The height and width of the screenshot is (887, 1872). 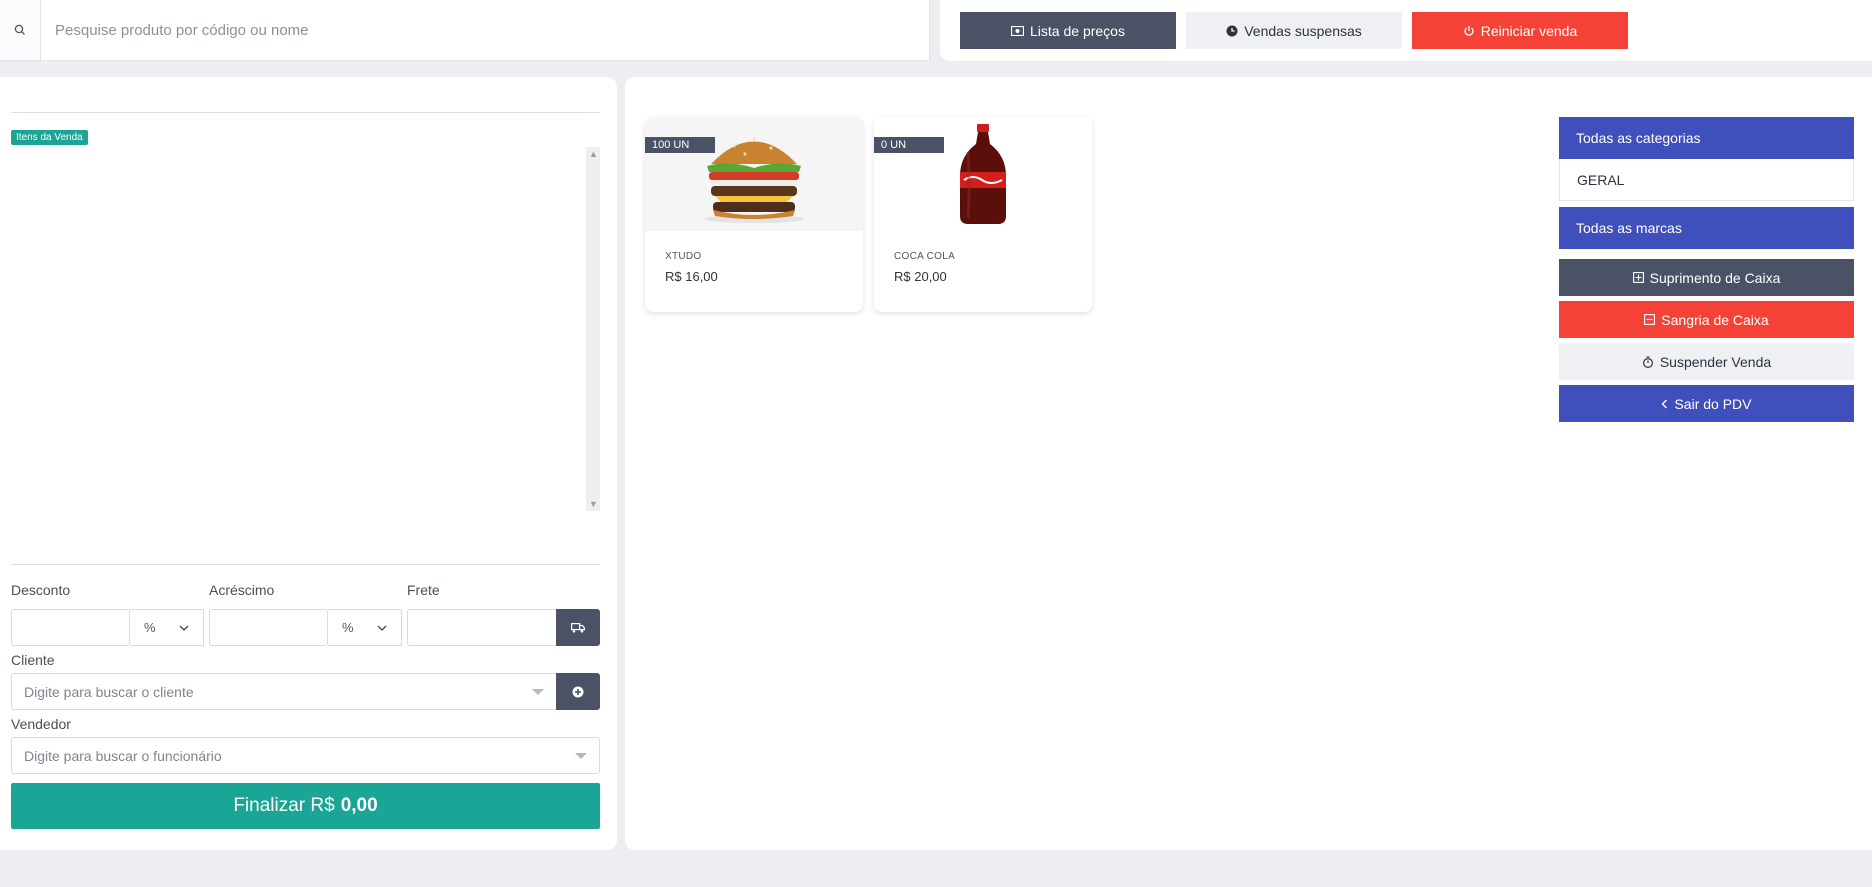 I want to click on search-icon, so click(x=20, y=30).